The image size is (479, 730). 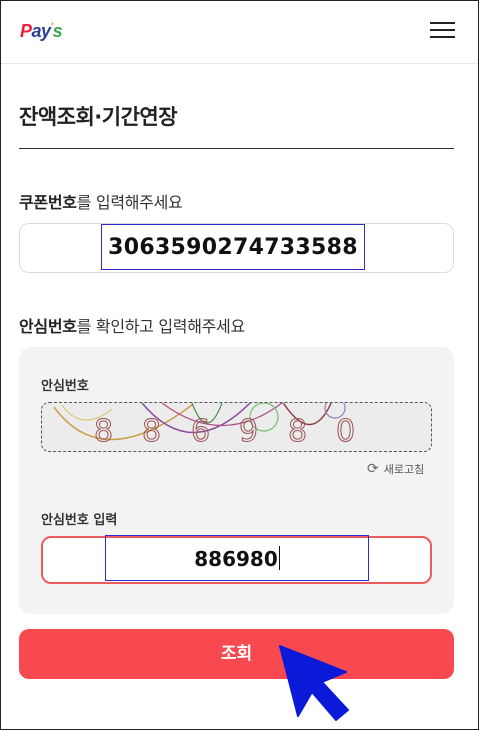 I want to click on mouse-pointer-icon, so click(x=314, y=683).